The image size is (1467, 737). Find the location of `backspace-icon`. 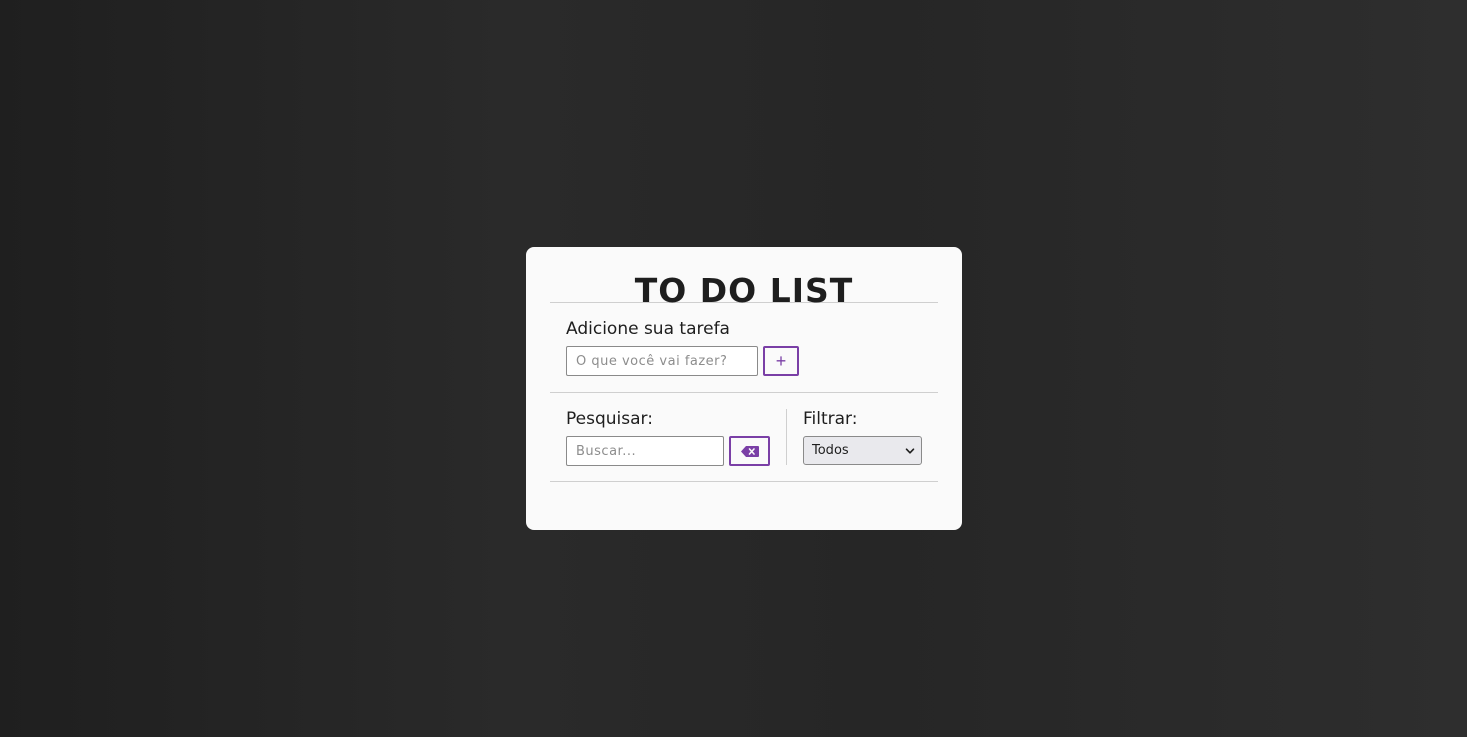

backspace-icon is located at coordinates (749, 451).